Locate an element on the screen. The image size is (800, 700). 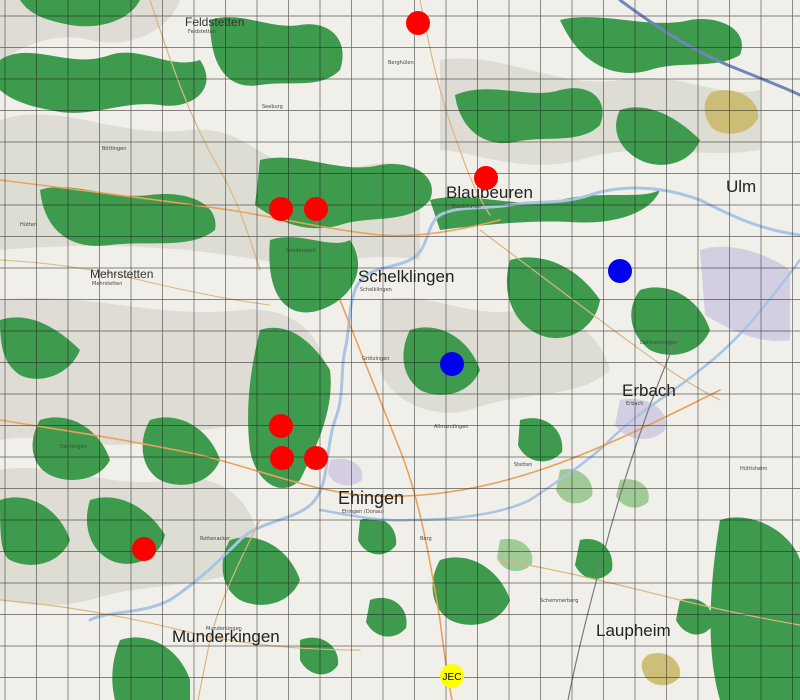
marker-jec-label: JEC is located at coordinates (452, 677).